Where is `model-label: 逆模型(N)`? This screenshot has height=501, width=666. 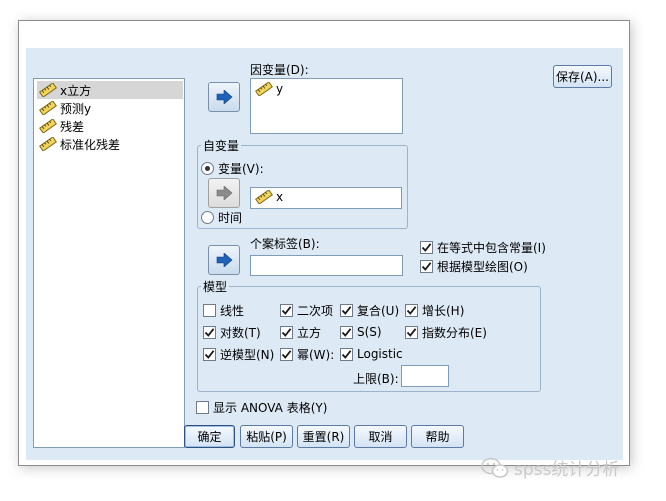
model-label: 逆模型(N) is located at coordinates (247, 354).